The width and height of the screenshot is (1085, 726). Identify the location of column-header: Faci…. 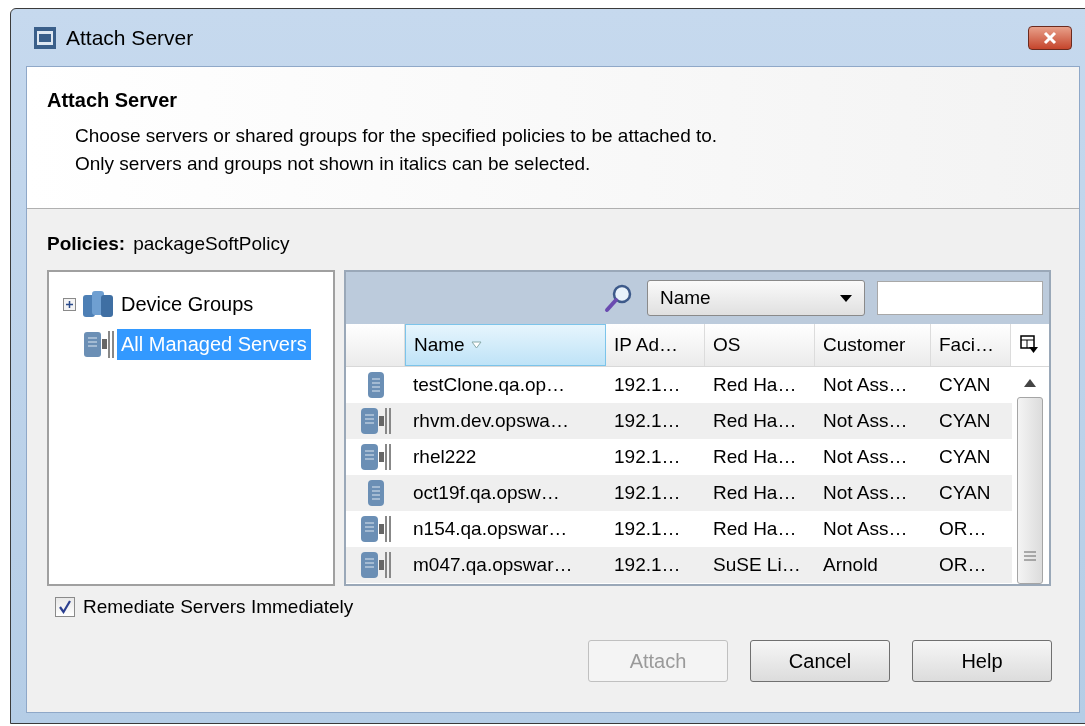
(971, 345).